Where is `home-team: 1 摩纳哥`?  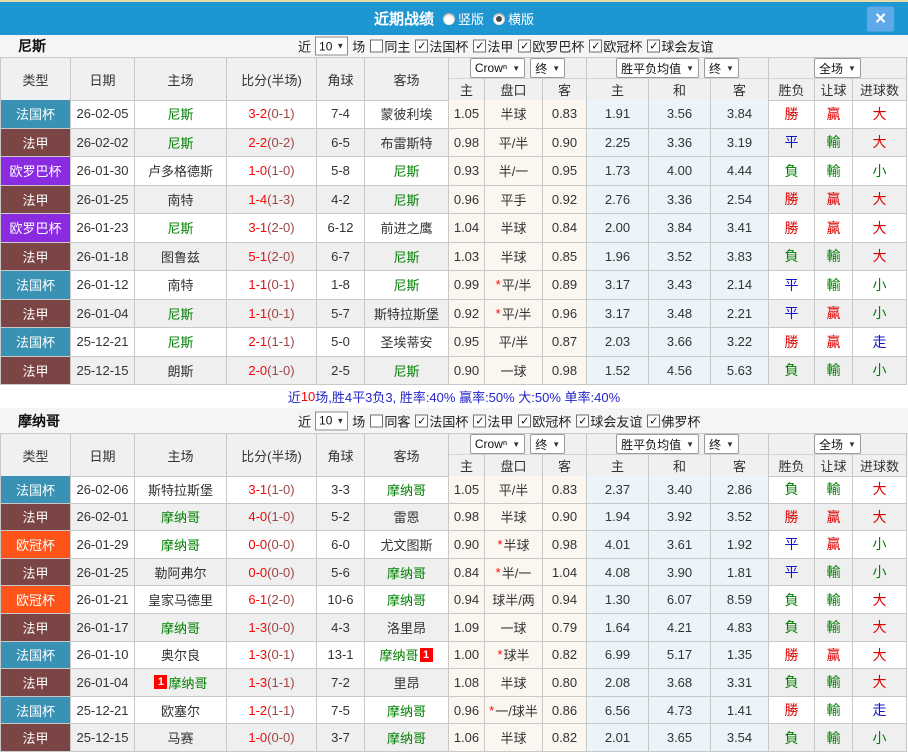 home-team: 1 摩纳哥 is located at coordinates (181, 683).